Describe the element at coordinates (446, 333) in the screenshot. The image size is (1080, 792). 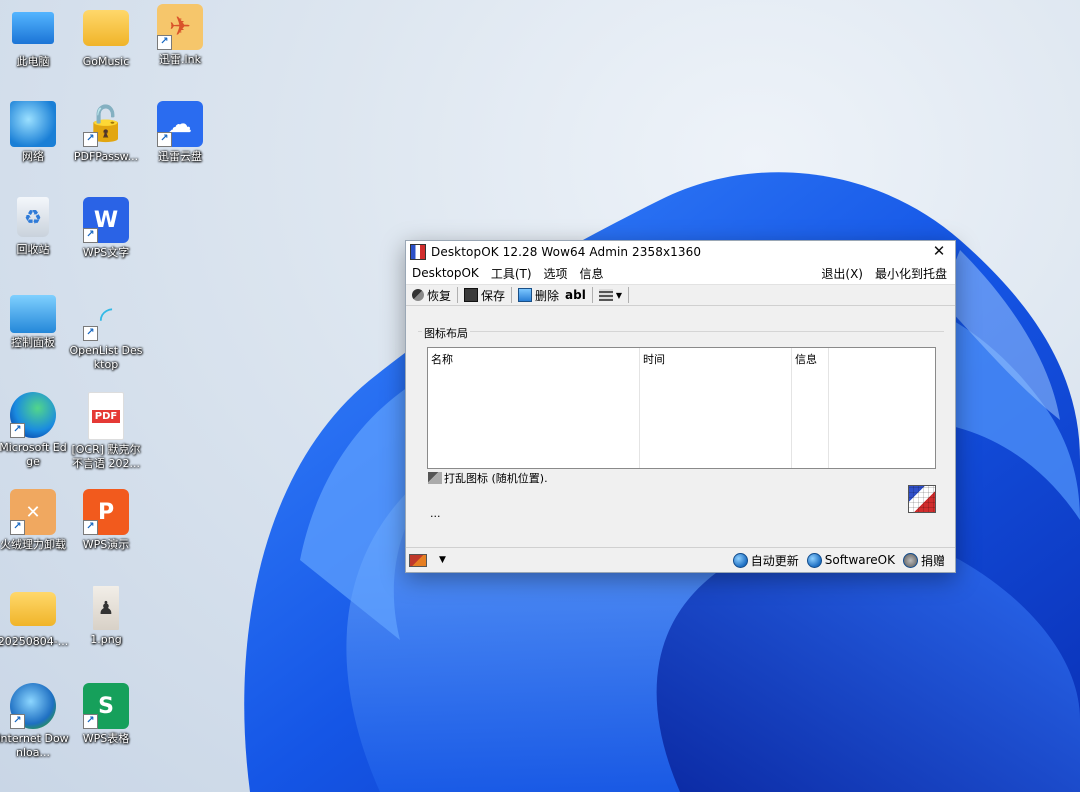
I see `group-title: 图标布局` at that location.